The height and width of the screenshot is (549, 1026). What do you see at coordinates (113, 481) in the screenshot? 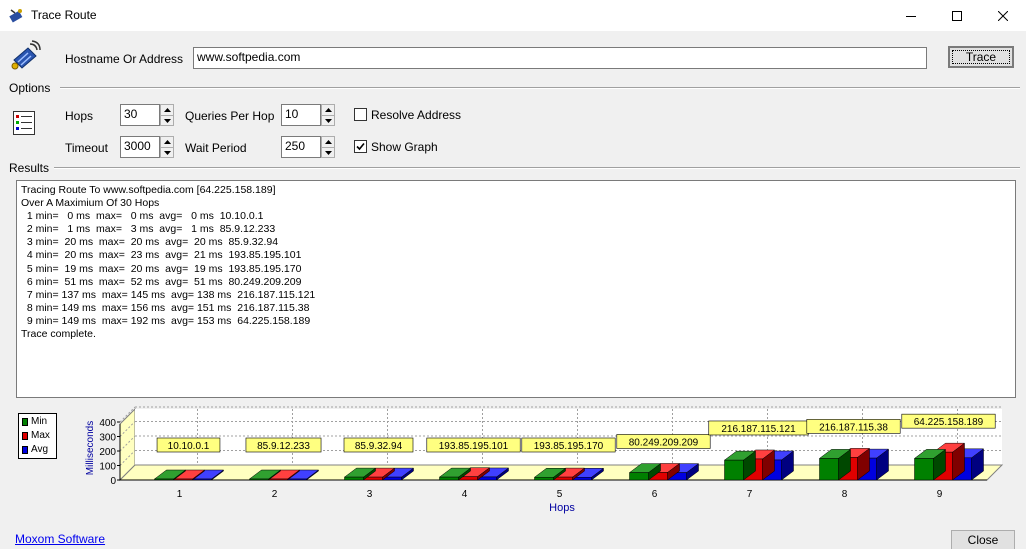
I see `y-tick-label: 0` at bounding box center [113, 481].